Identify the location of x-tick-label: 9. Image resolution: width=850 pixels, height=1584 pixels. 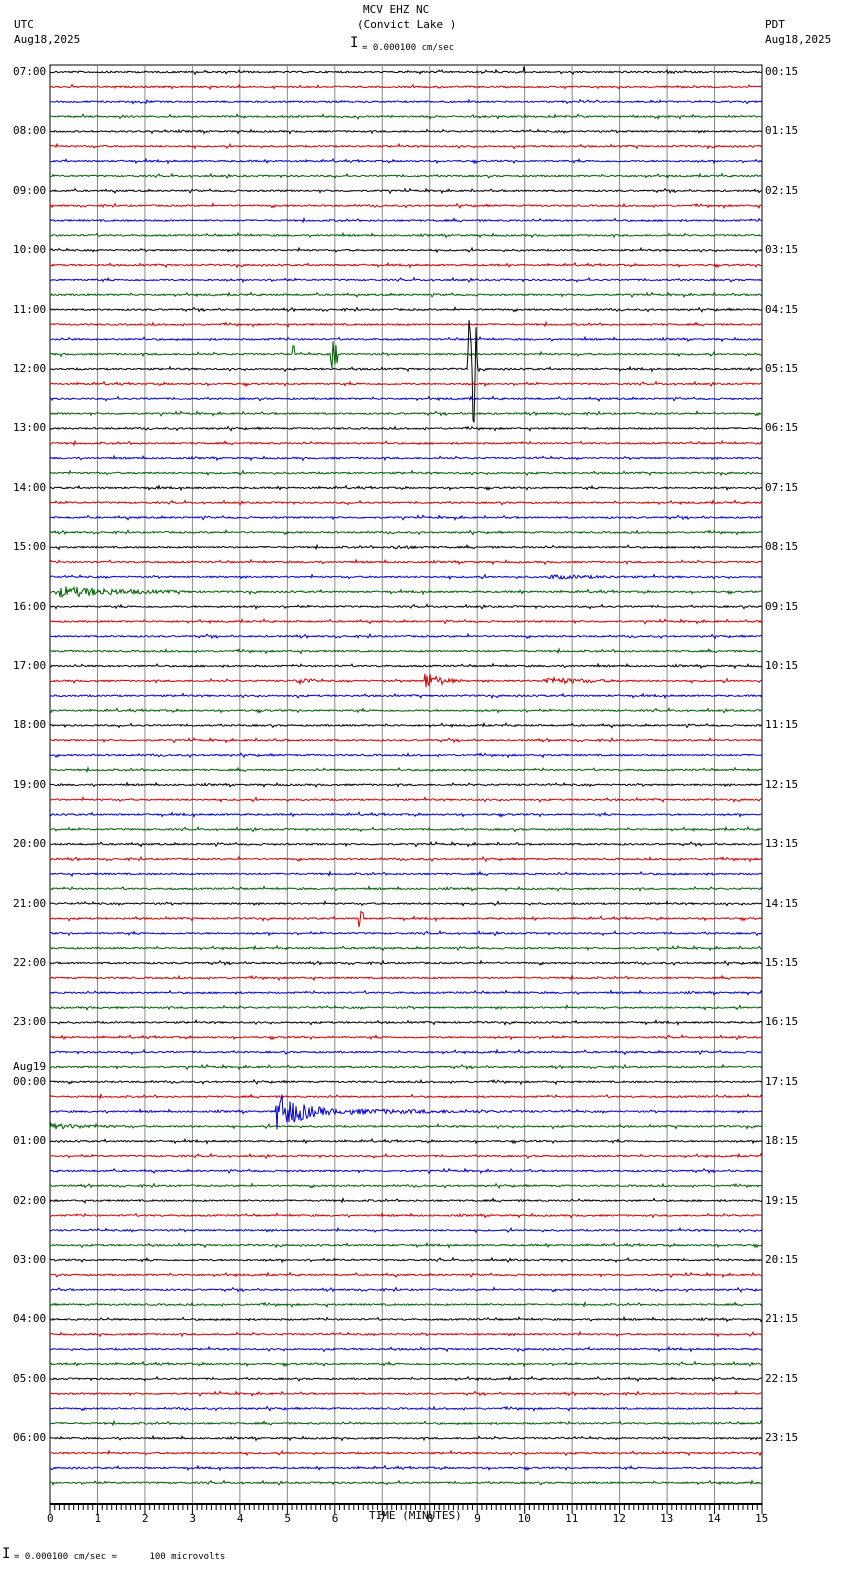
(477, 1518).